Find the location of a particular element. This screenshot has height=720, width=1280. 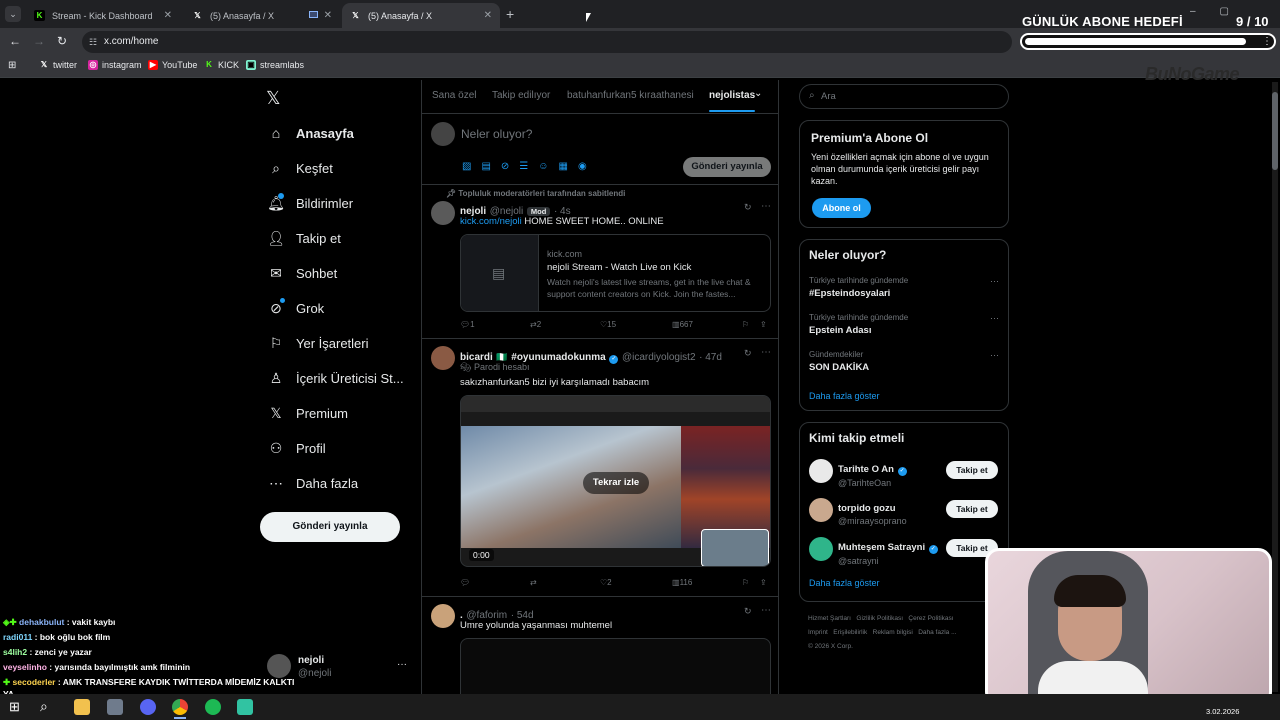

nav-follow: 👤︎ Takip et is located at coordinates (304, 238).